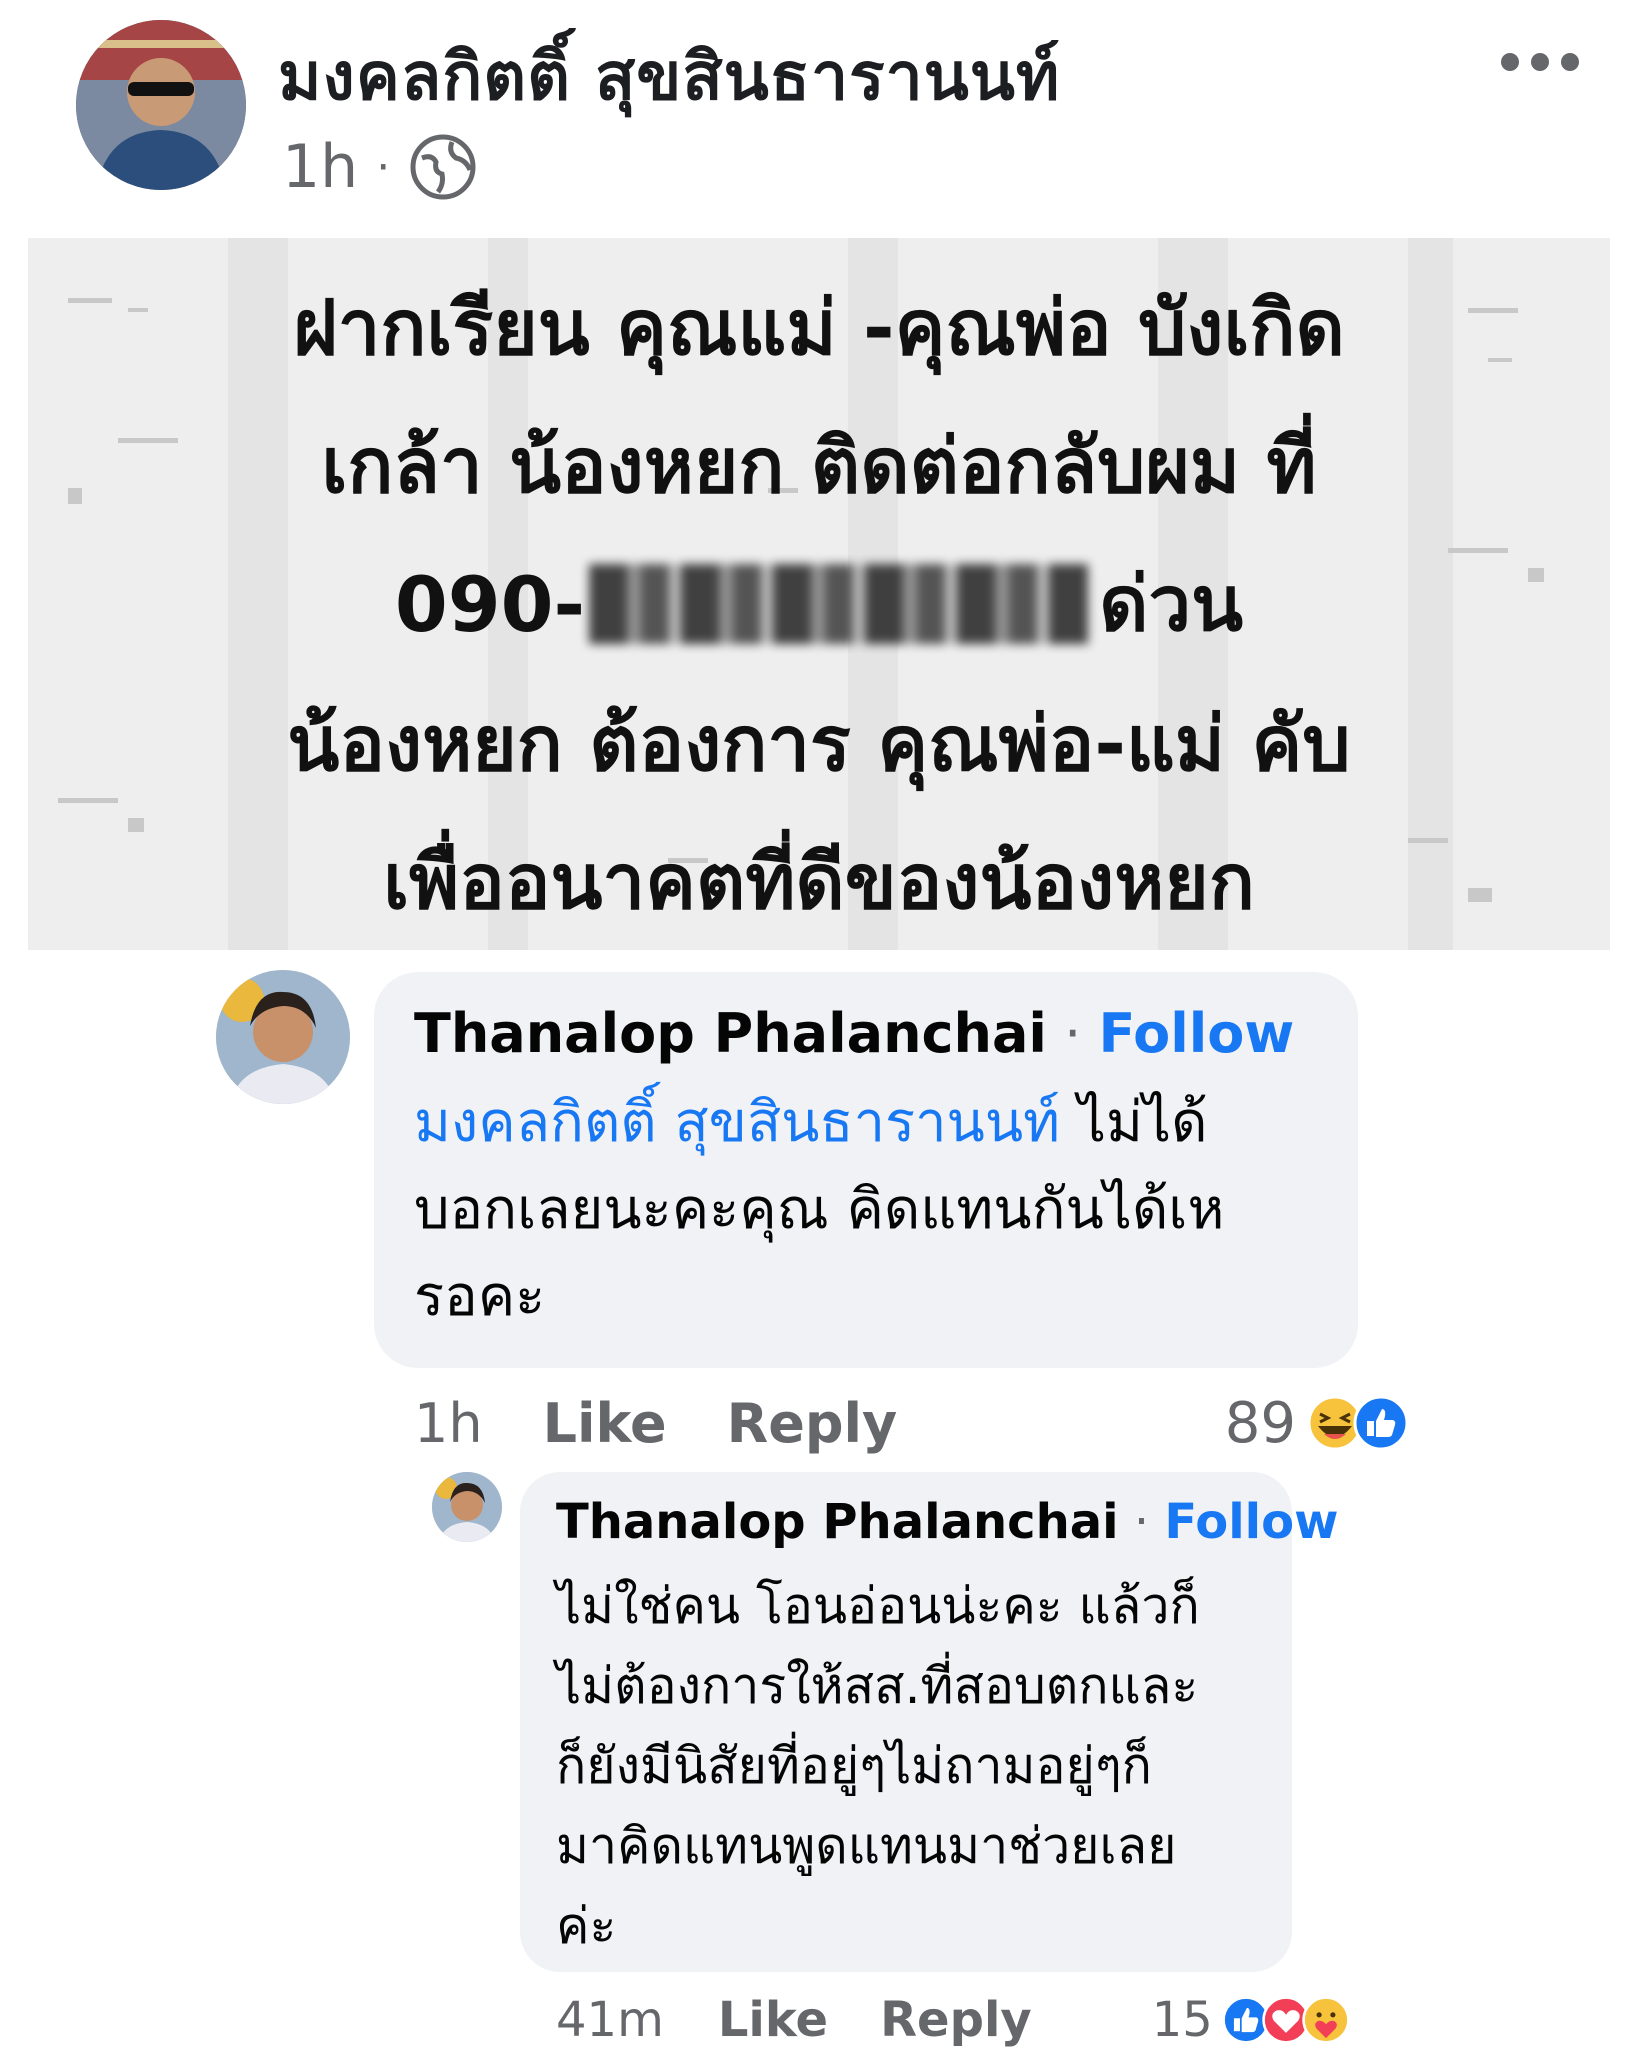 The width and height of the screenshot is (1638, 2050). What do you see at coordinates (819, 1209) in the screenshot?
I see `comment-line: บอกเลยนะคะคุณ คิดแทนกันได้เห` at bounding box center [819, 1209].